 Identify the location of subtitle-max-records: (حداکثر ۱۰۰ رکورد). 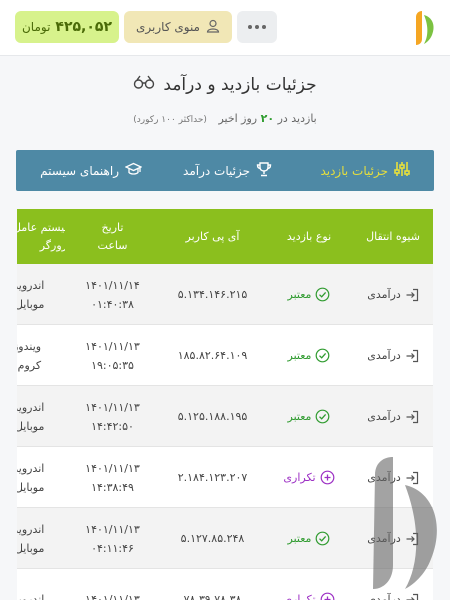
(170, 120).